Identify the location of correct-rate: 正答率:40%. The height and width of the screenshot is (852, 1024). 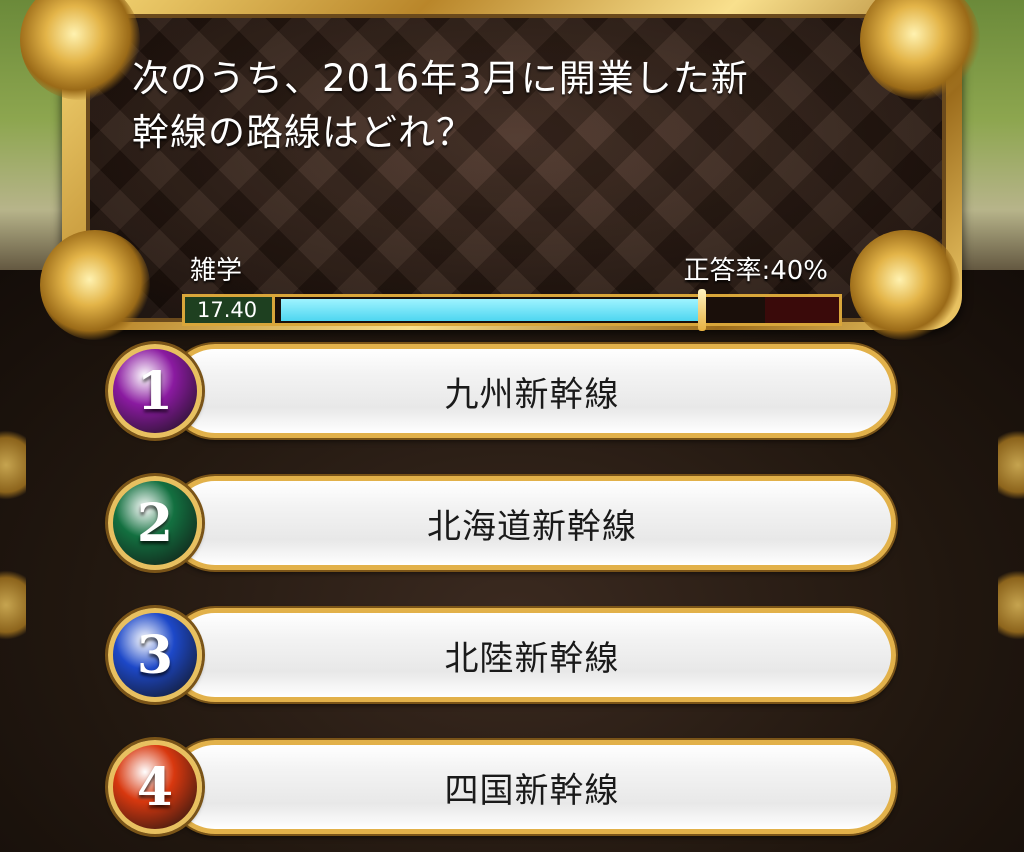
(755, 271).